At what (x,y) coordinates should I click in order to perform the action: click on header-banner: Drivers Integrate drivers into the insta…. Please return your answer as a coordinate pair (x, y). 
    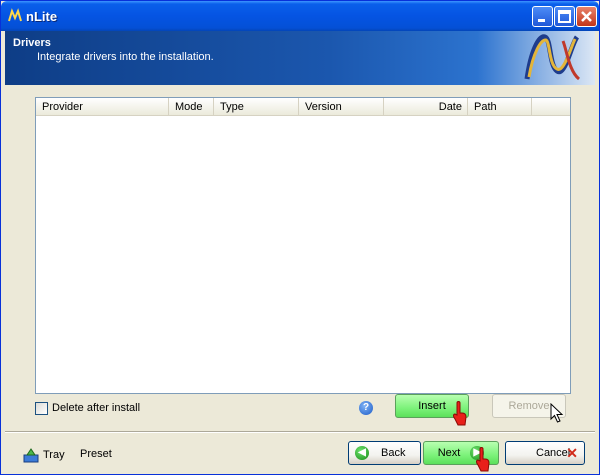
    Looking at the image, I should click on (300, 58).